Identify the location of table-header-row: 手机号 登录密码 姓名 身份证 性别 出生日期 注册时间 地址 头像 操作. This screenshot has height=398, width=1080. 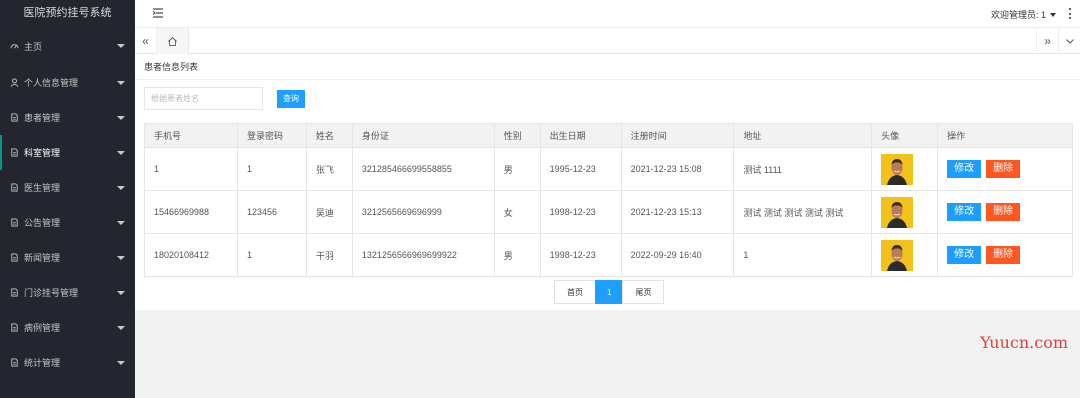
(608, 135).